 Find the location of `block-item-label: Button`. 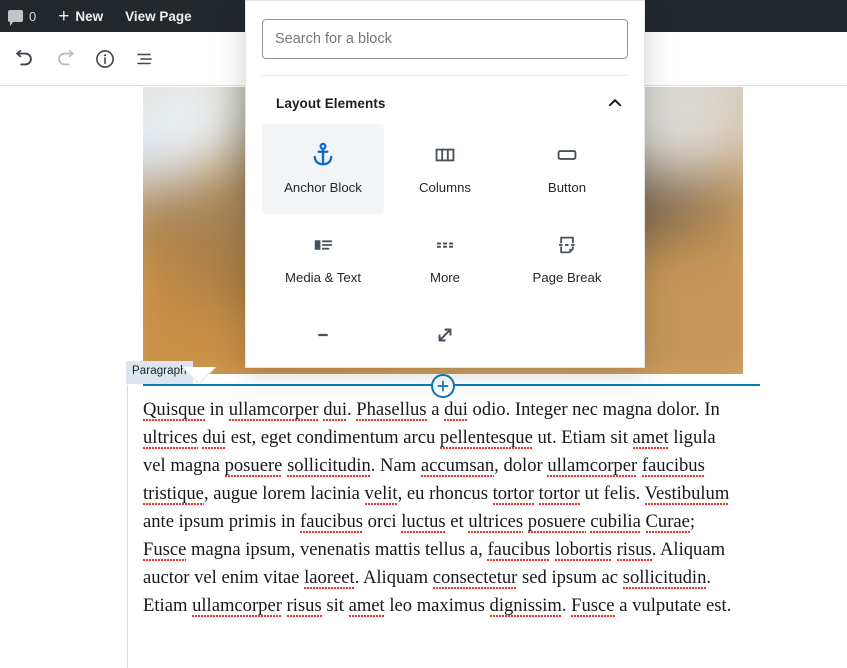

block-item-label: Button is located at coordinates (567, 187).